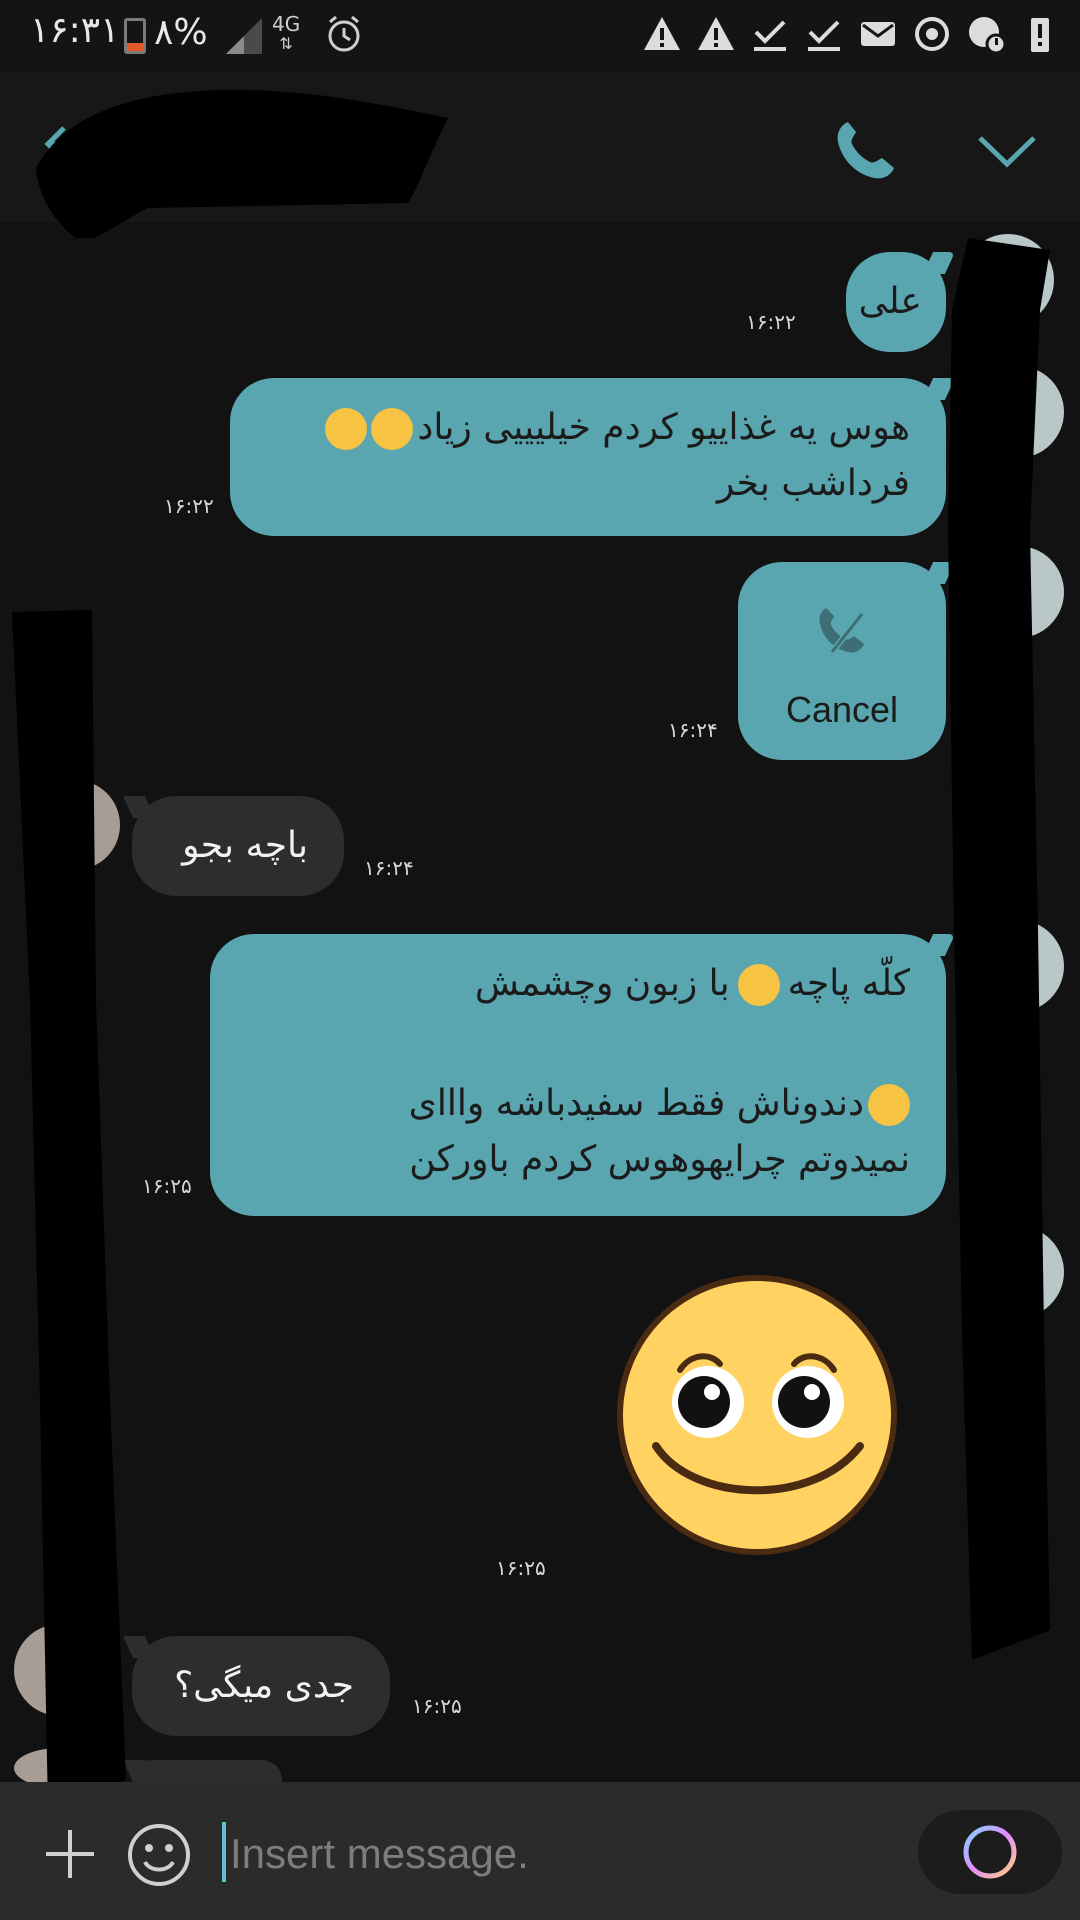  I want to click on sync-icon, so click(932, 34).